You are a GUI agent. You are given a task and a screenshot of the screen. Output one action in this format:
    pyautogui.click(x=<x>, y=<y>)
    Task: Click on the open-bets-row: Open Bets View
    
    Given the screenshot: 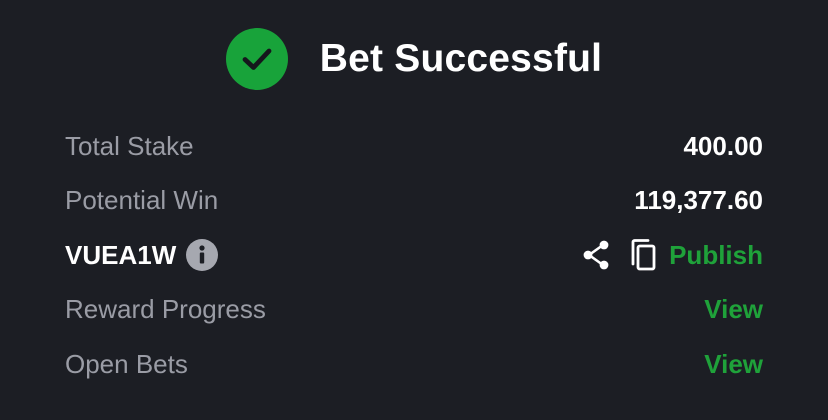 What is the action you would take?
    pyautogui.click(x=414, y=364)
    